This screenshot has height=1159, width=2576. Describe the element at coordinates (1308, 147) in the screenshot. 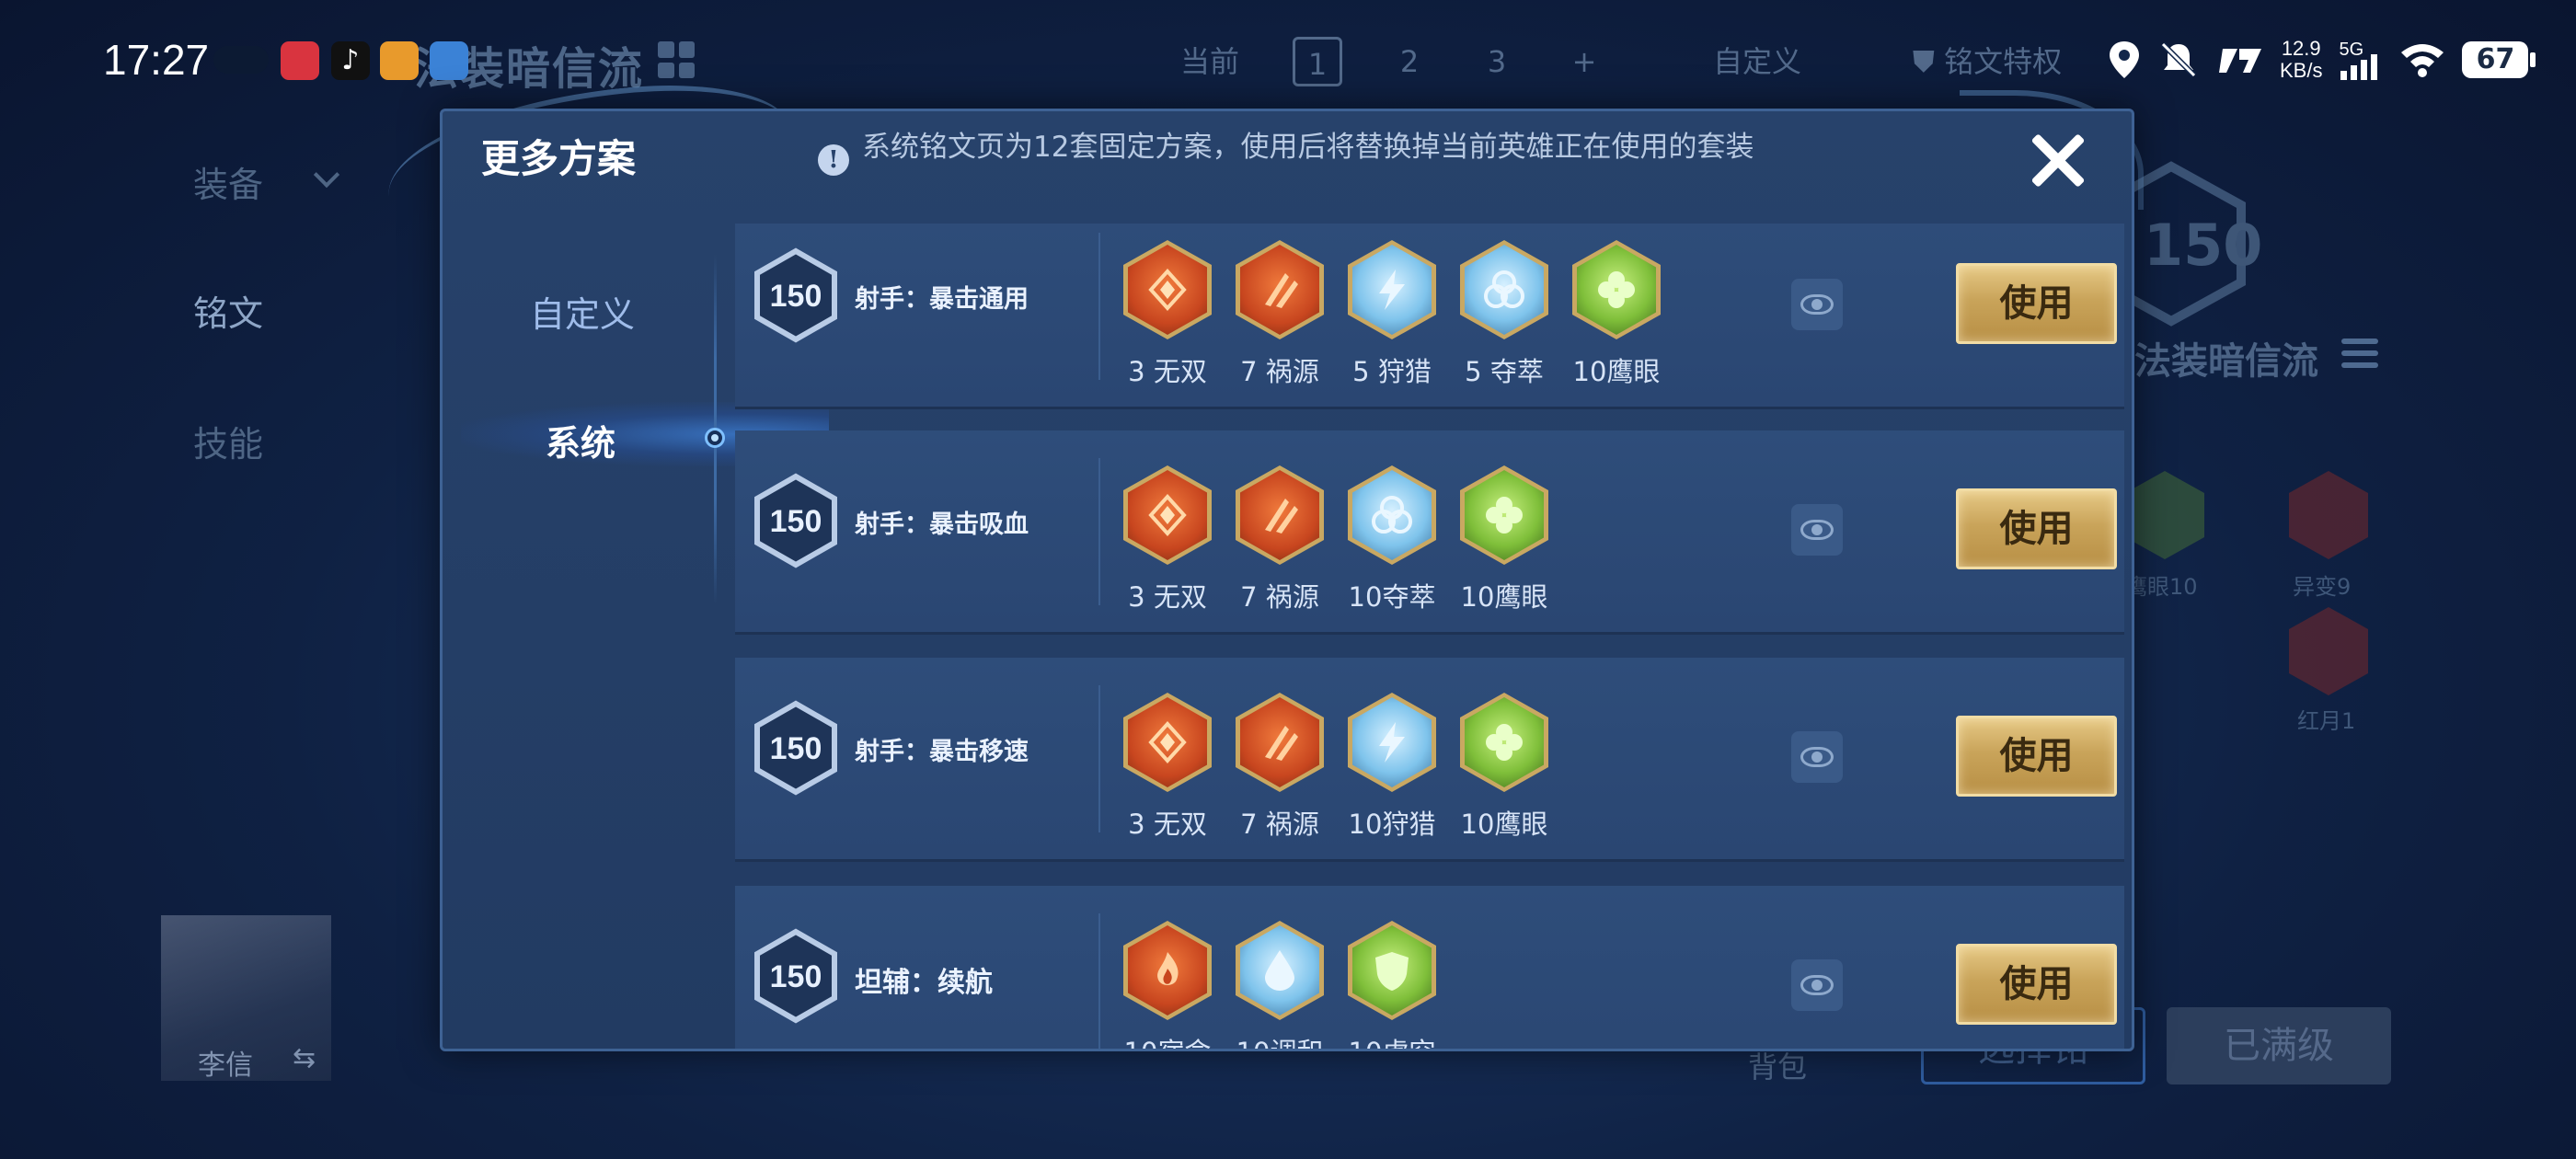

I see `info-text: 系统铭文页为12套固定方案，使用后将替换掉当前英雄正在使用的套装` at that location.